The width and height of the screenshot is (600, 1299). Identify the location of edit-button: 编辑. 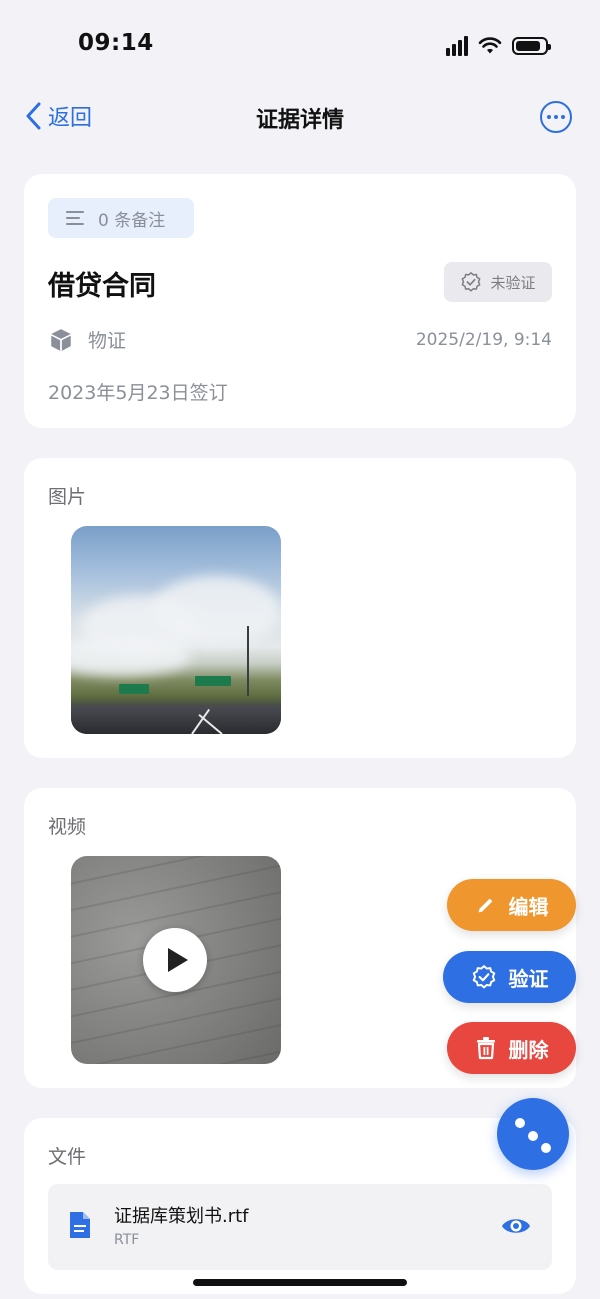
(511, 905).